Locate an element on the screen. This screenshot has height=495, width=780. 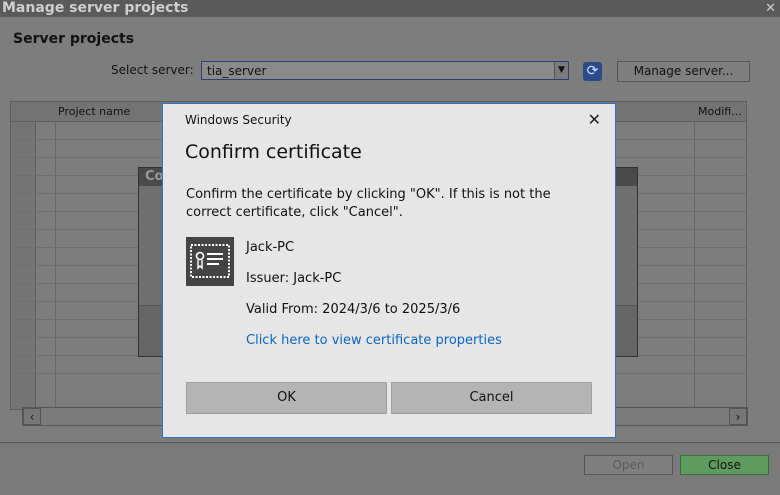
certificate-name: Jack-PC is located at coordinates (270, 247).